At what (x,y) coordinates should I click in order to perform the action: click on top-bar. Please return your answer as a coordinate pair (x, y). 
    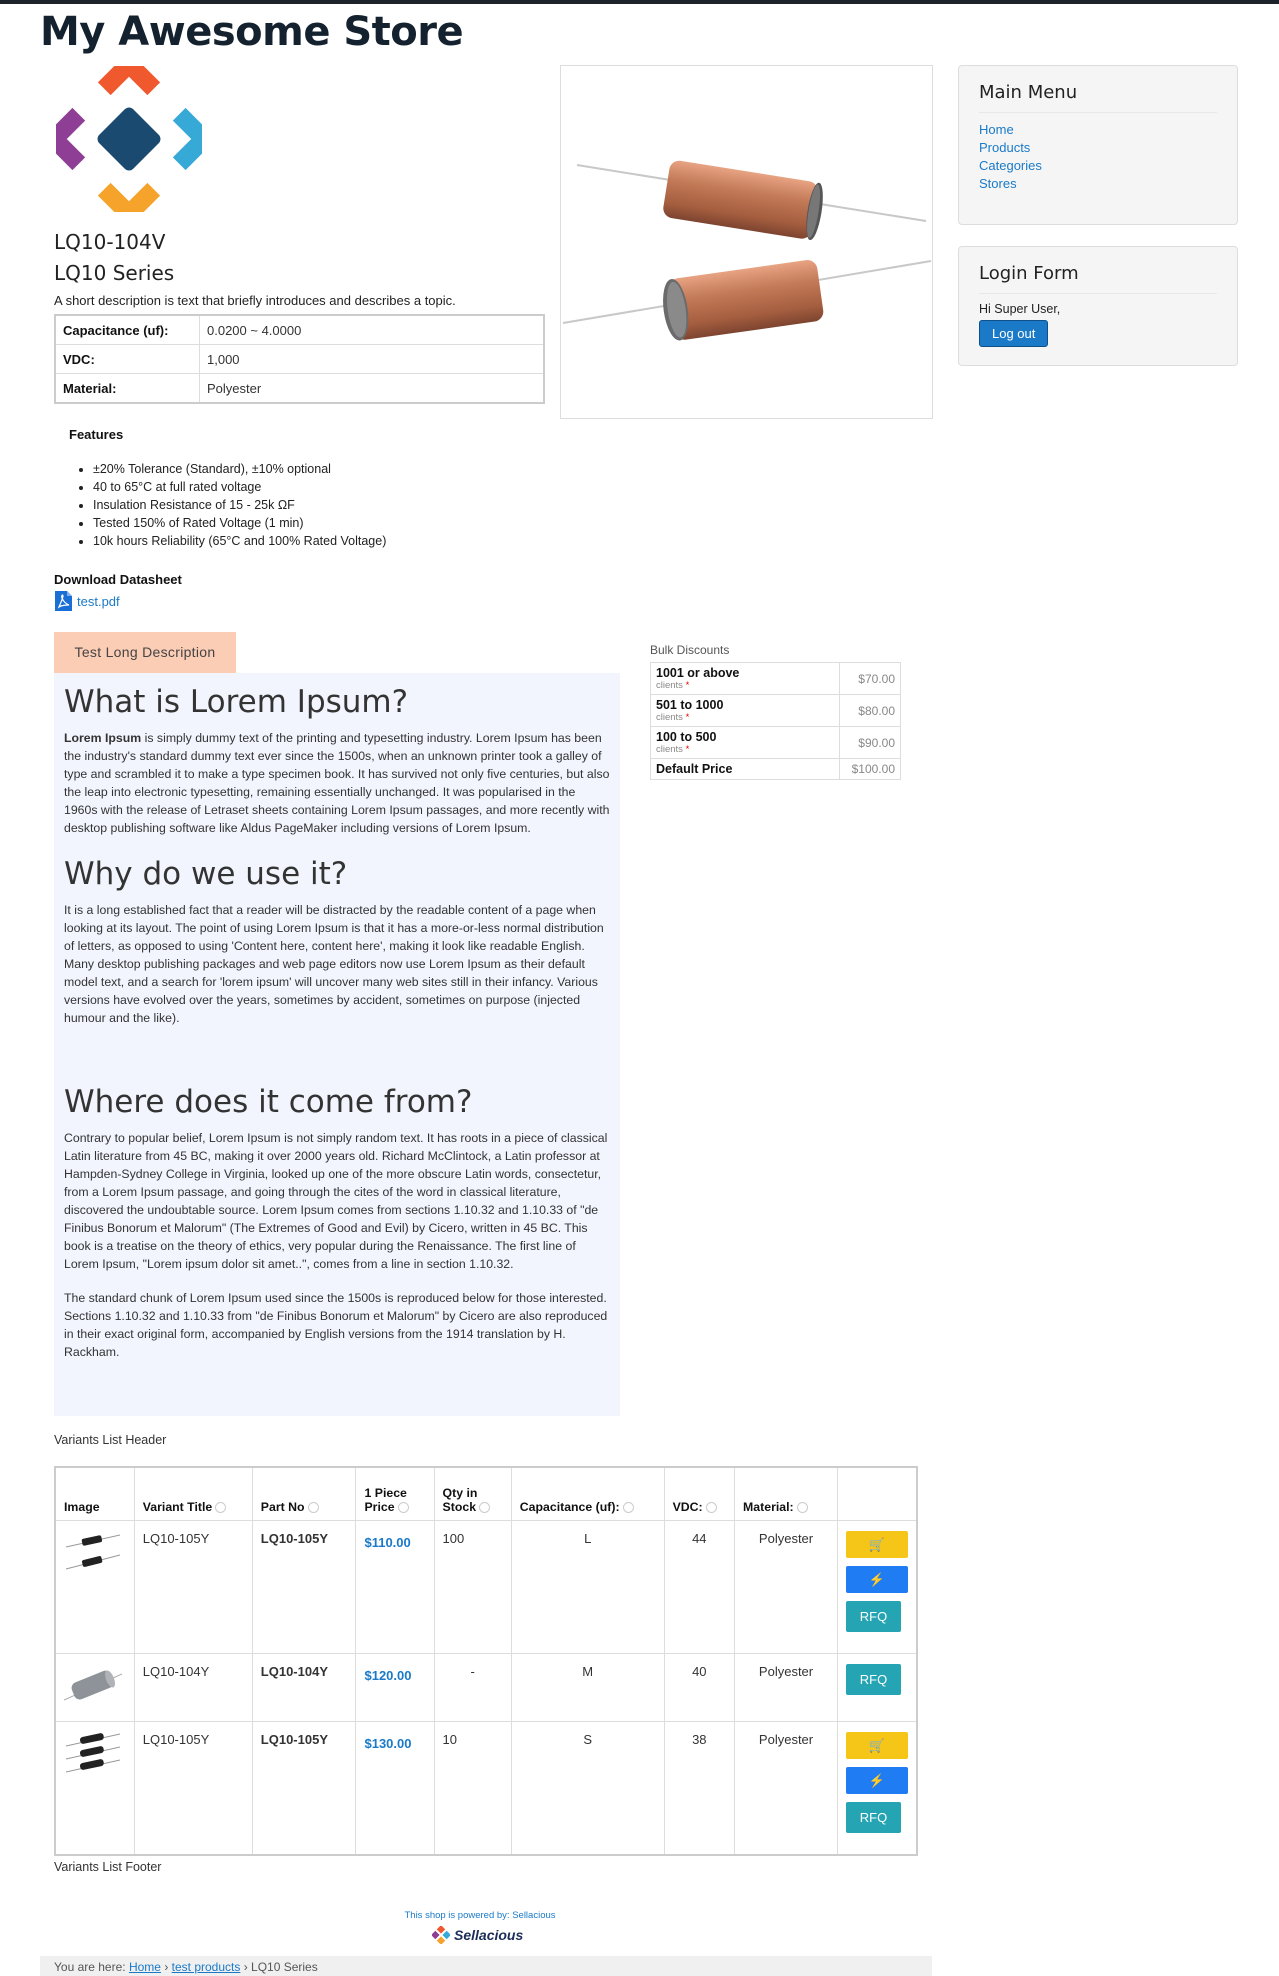
    Looking at the image, I should click on (639, 2).